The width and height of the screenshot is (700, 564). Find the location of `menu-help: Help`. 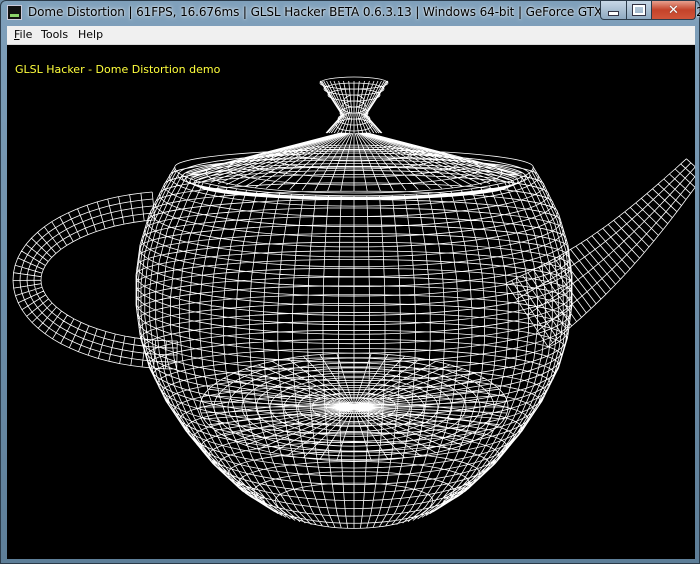

menu-help: Help is located at coordinates (90, 34).